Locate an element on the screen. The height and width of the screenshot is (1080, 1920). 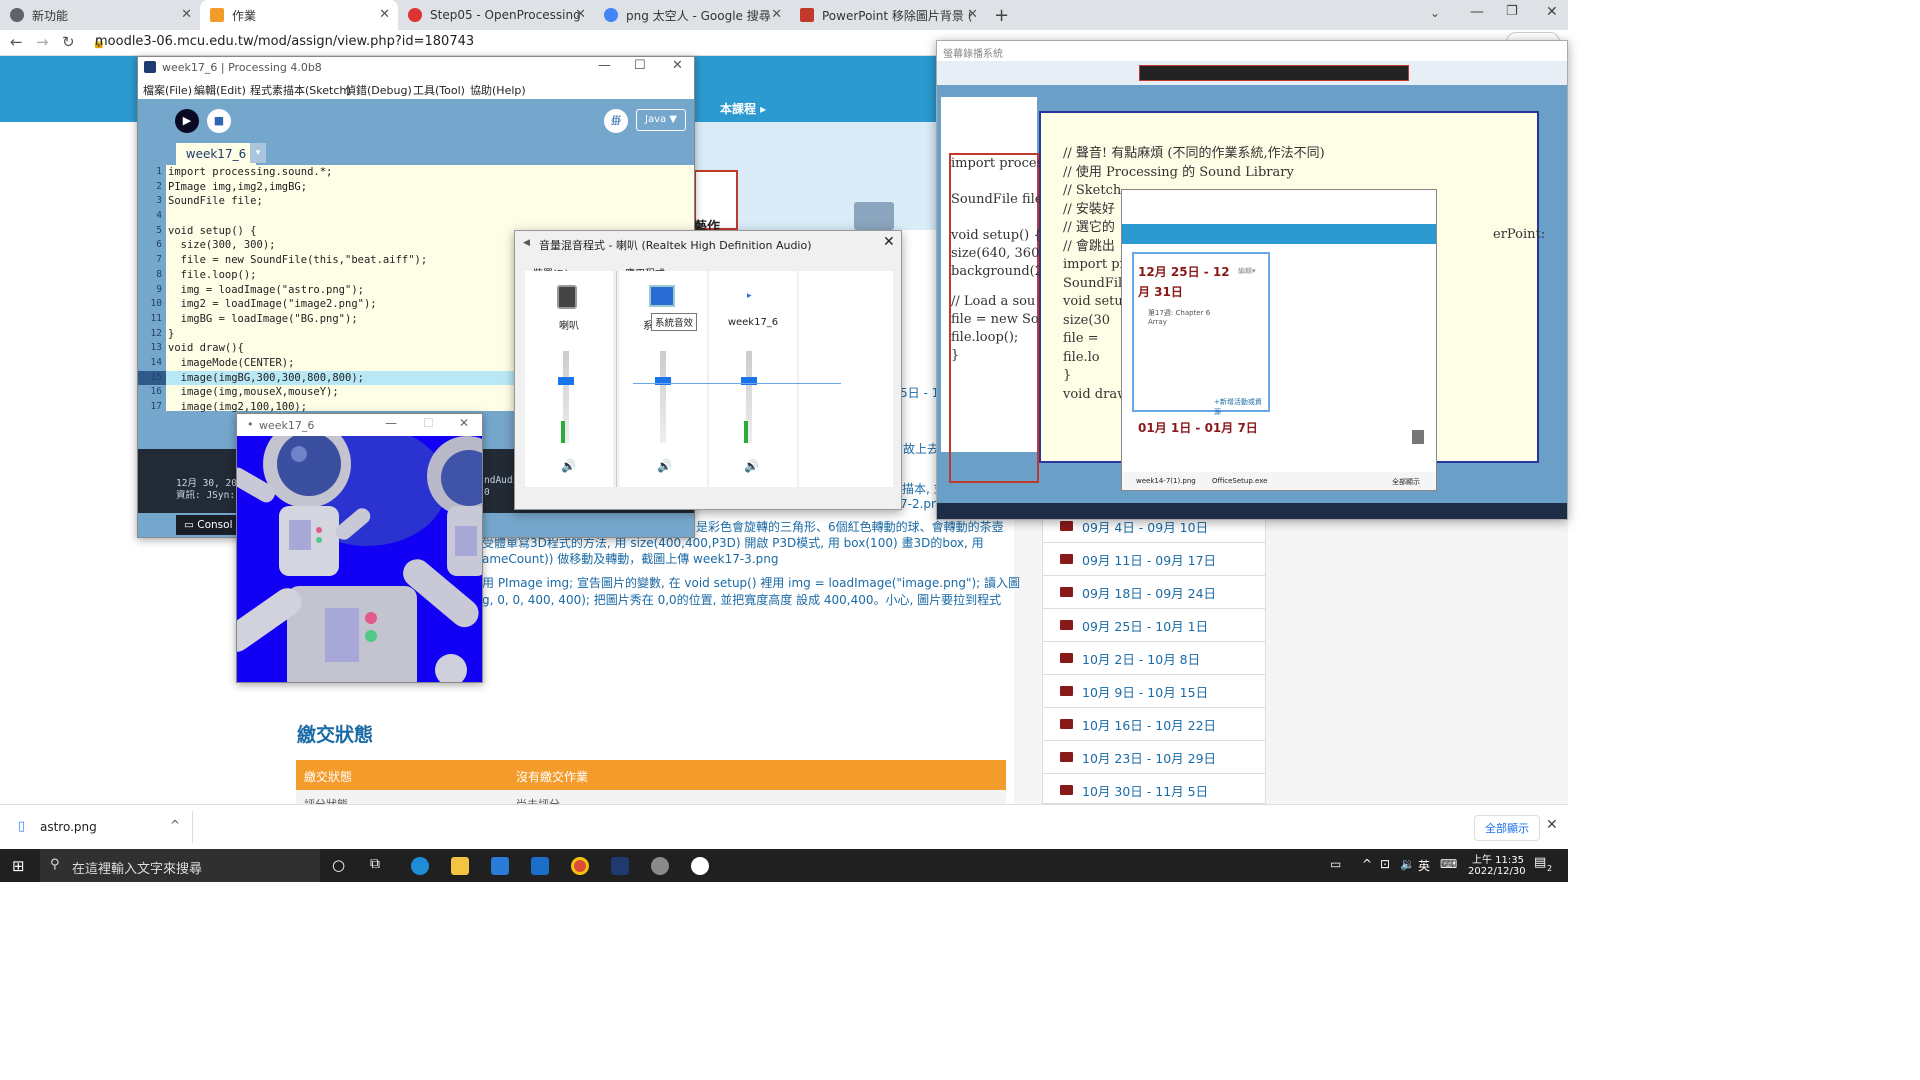
cortana-icon: ○ is located at coordinates (338, 865).